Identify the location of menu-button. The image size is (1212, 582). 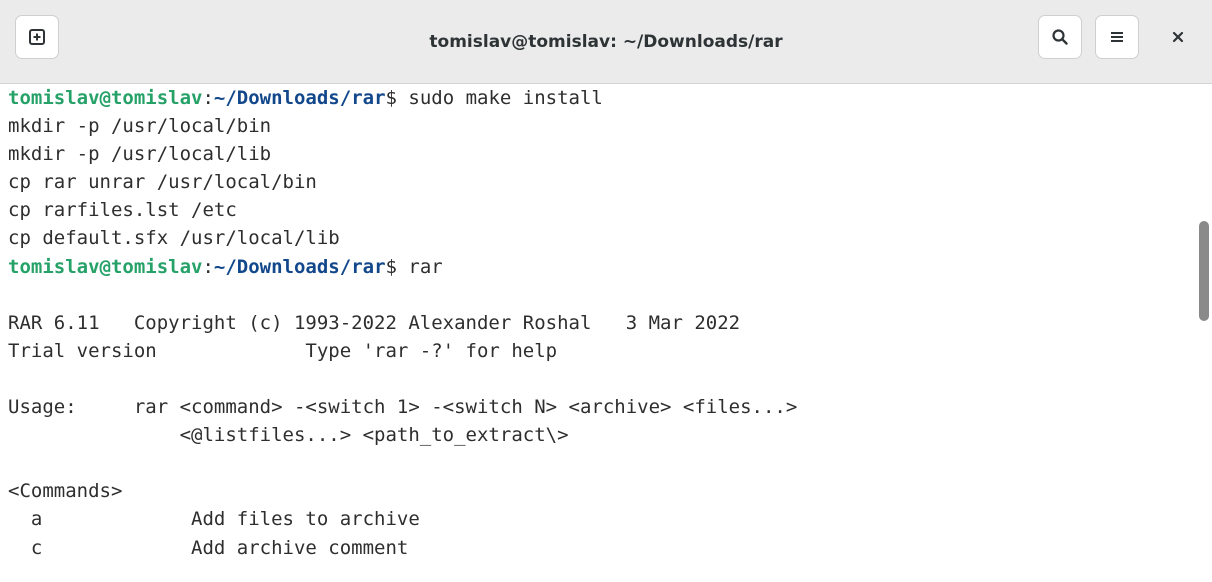
(1117, 37).